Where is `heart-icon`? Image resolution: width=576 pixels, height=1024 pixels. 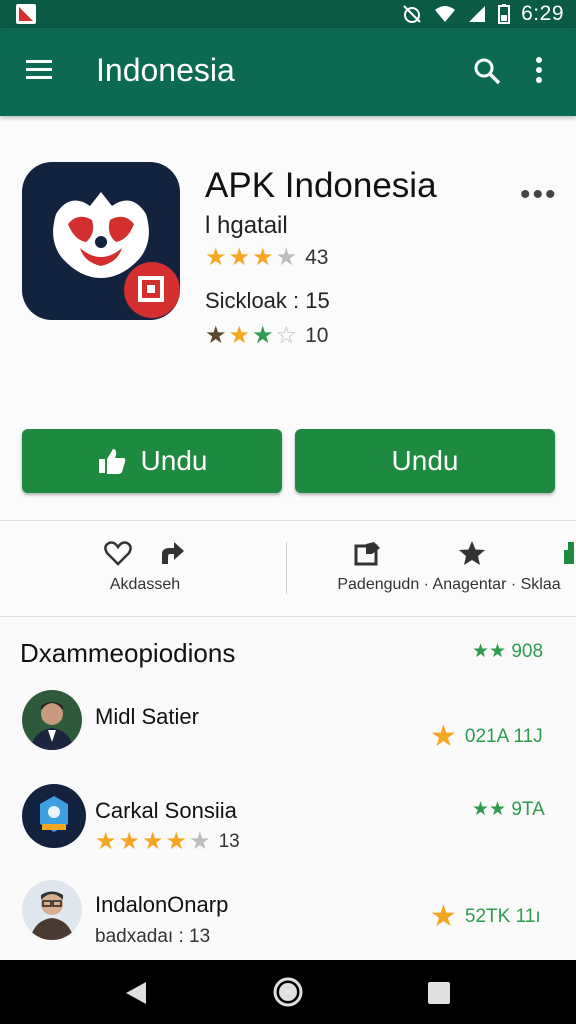 heart-icon is located at coordinates (118, 553).